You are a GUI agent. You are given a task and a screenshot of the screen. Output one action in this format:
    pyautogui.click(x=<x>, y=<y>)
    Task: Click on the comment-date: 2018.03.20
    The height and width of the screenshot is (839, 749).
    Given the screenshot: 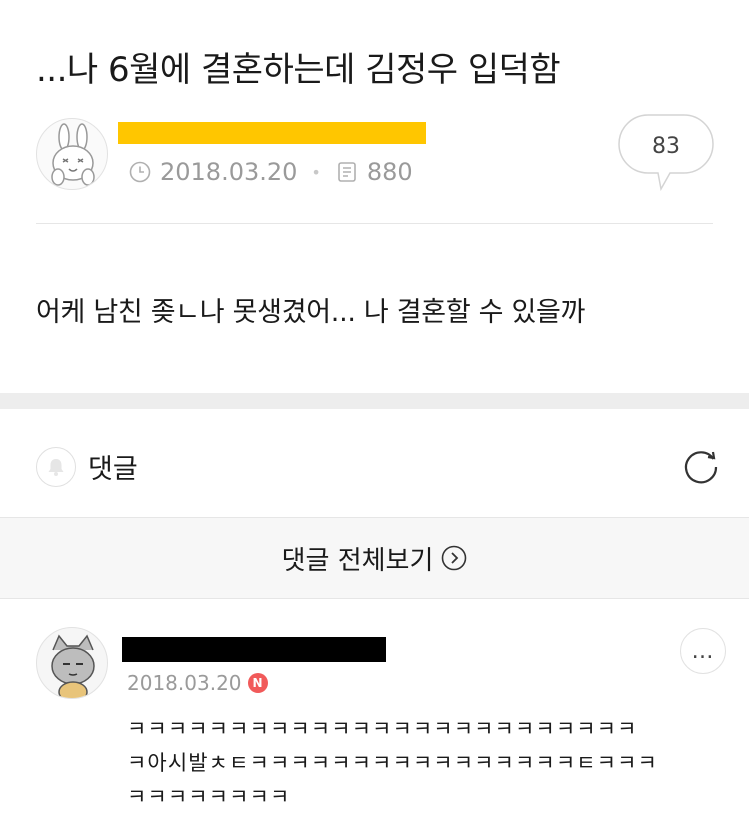 What is the action you would take?
    pyautogui.click(x=184, y=683)
    